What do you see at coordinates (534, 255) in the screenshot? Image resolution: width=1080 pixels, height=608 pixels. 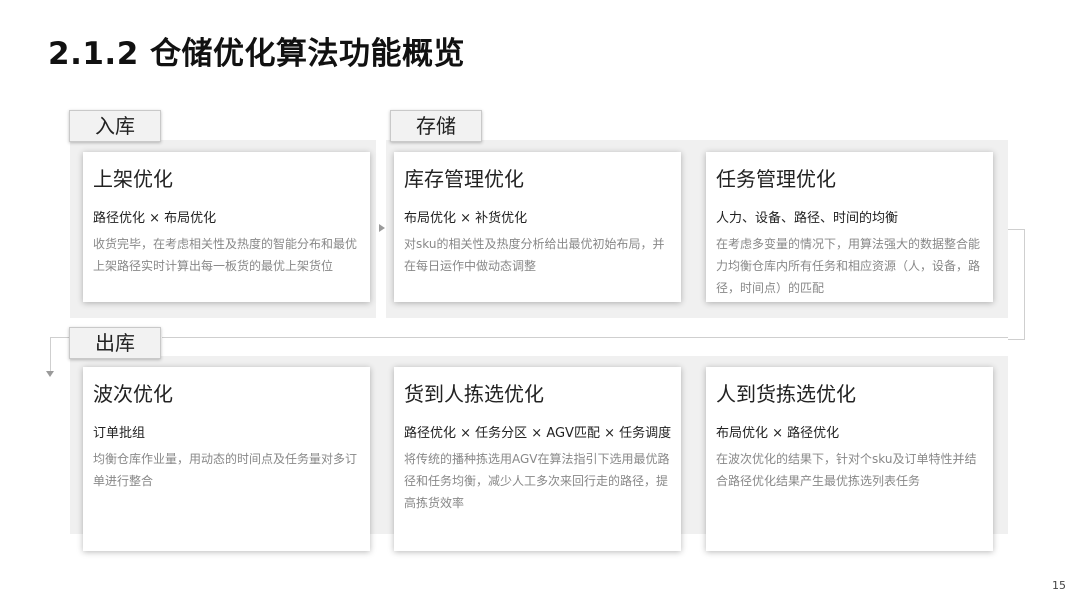 I see `card-description: 对sku的相关性及热度分析给出最优初始布局，并在每日运作中做动态调整` at bounding box center [534, 255].